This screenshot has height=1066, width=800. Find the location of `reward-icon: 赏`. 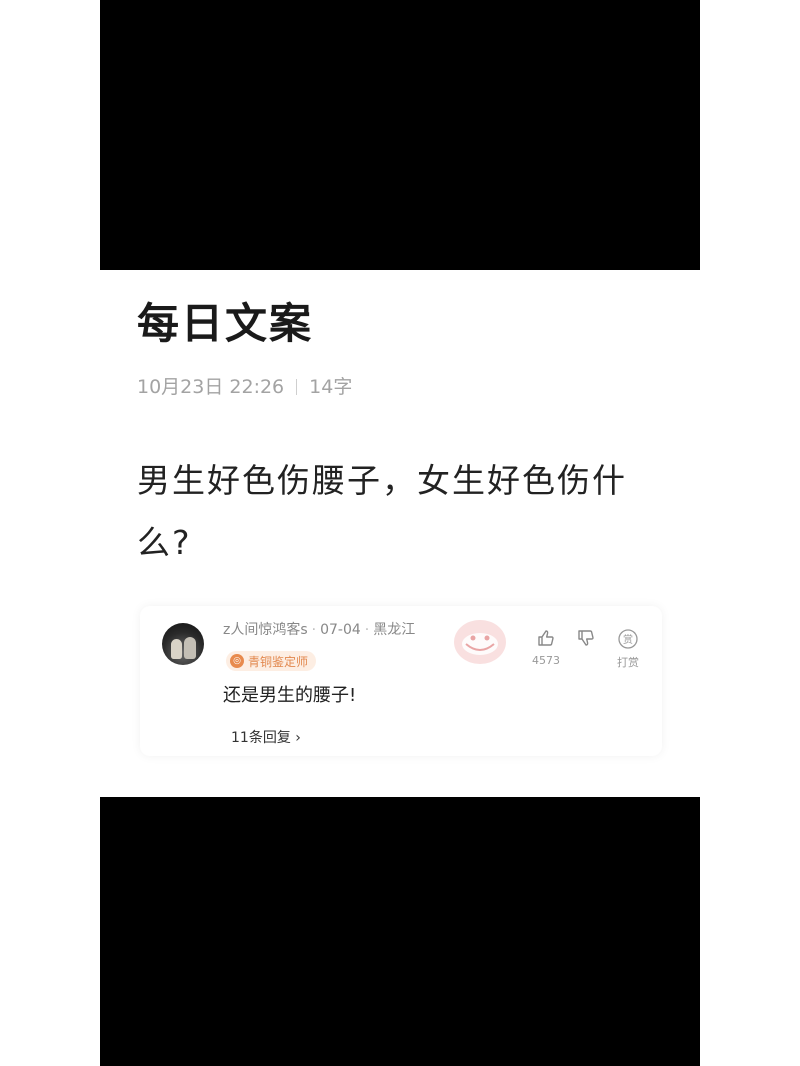

reward-icon: 赏 is located at coordinates (628, 639).